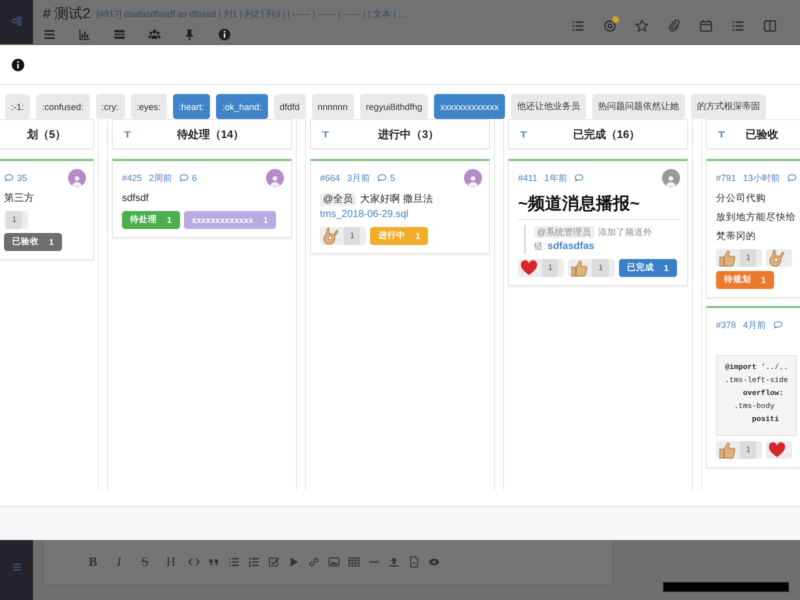 The image size is (800, 600). Describe the element at coordinates (194, 562) in the screenshot. I see `code-icon` at that location.